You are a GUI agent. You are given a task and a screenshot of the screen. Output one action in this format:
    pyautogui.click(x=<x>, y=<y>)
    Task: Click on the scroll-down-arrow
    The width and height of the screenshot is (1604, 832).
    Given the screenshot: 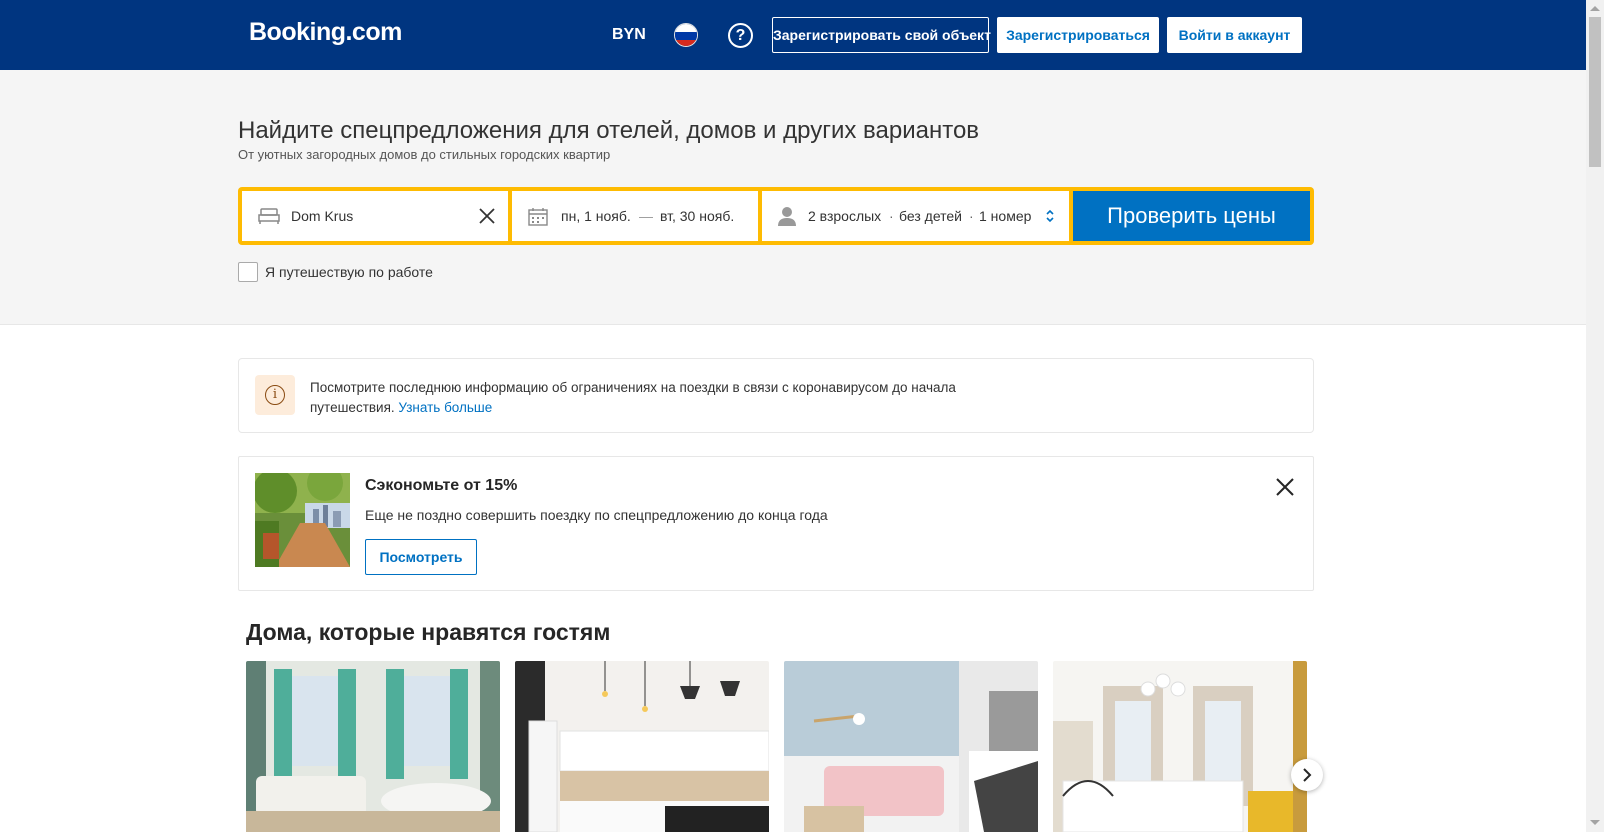 What is the action you would take?
    pyautogui.click(x=1595, y=822)
    